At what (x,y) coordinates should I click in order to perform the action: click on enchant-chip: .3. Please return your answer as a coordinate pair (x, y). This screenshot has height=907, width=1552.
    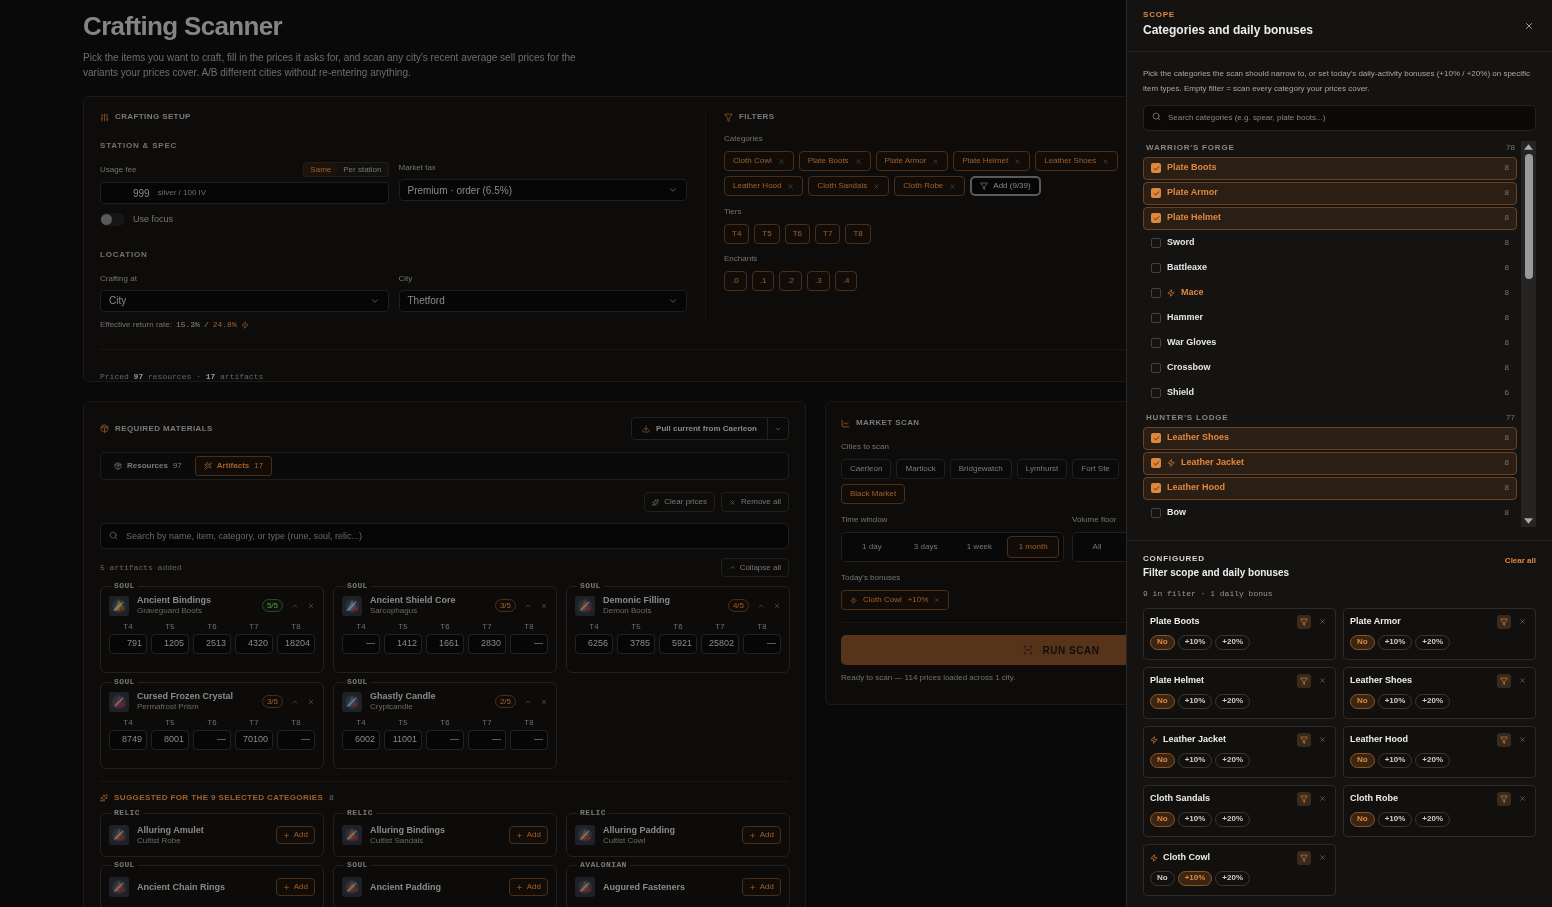
    Looking at the image, I should click on (818, 281).